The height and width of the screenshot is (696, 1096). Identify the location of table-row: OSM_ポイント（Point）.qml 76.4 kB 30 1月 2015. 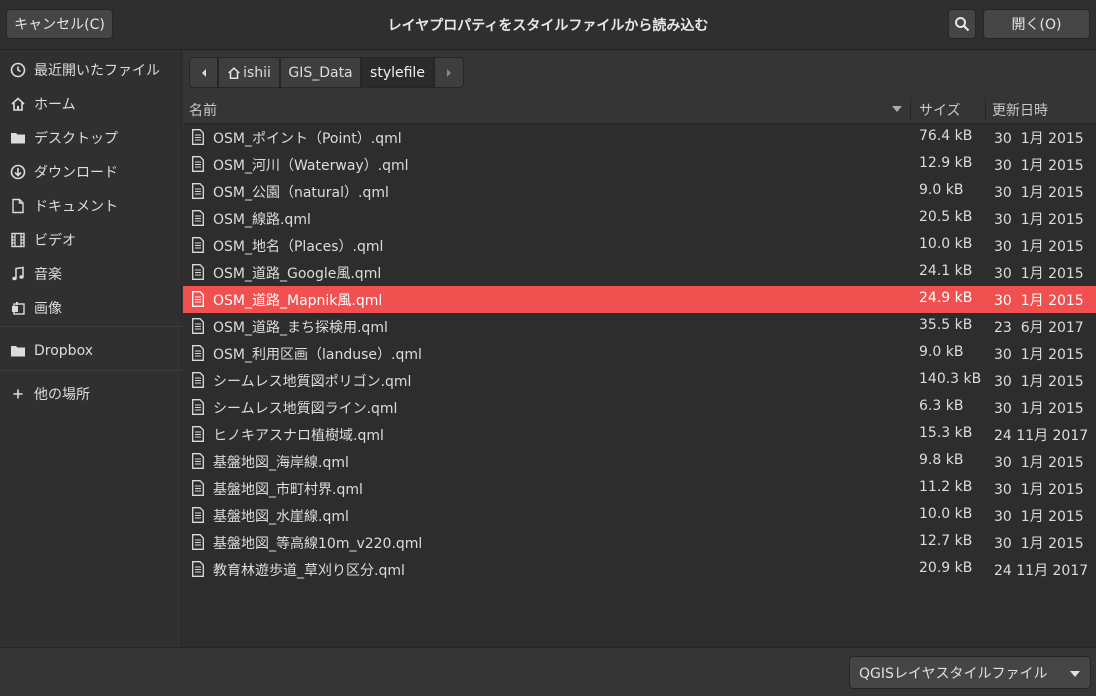
(639, 137).